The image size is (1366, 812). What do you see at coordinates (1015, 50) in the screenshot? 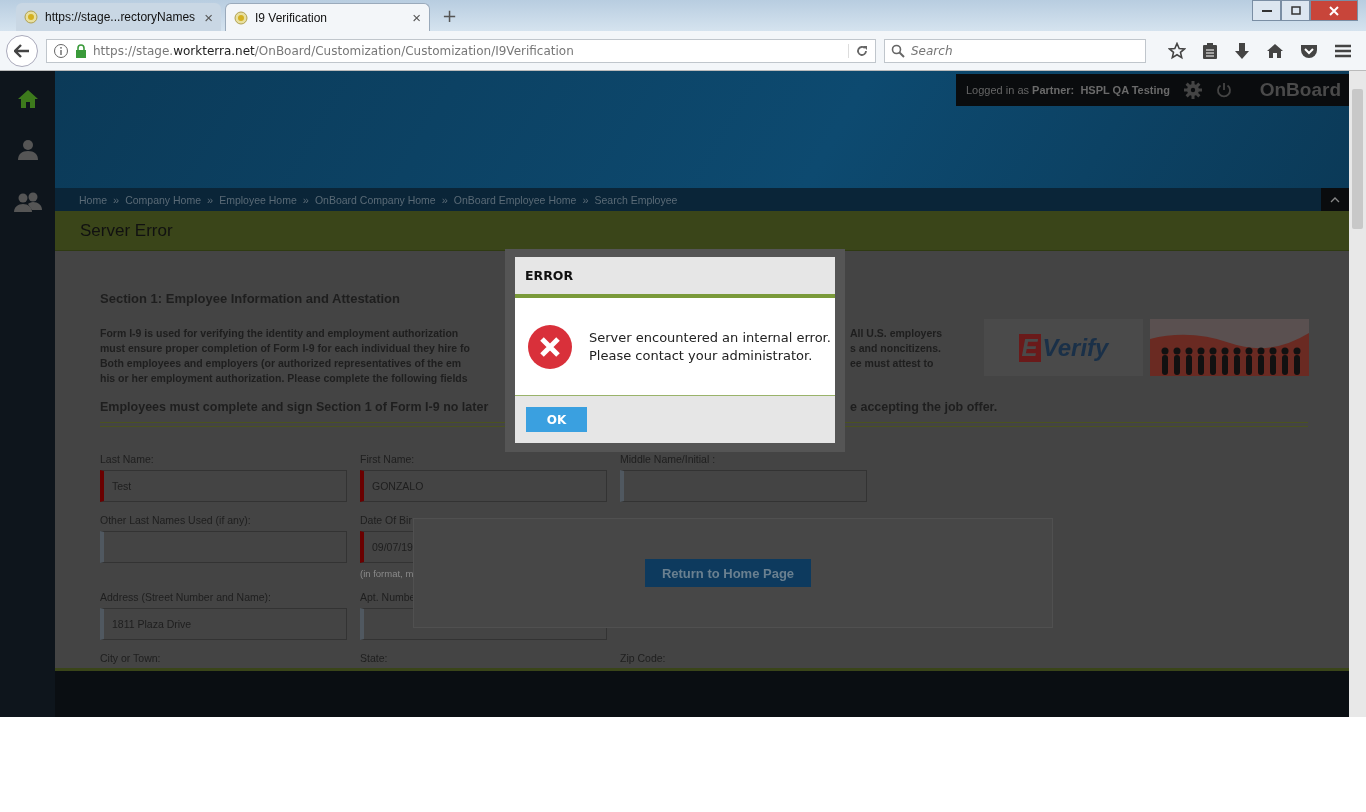
I see `search-field: Search` at bounding box center [1015, 50].